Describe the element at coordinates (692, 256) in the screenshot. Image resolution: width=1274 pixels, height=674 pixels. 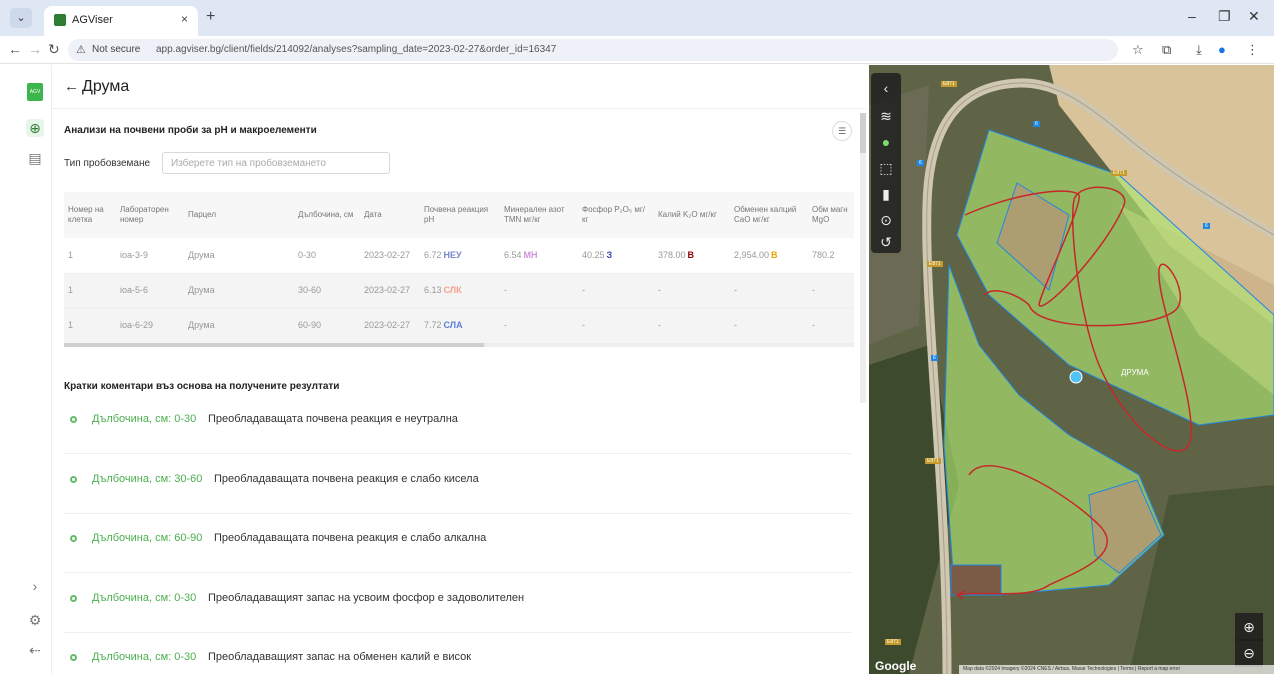
I see `potassium-cell: 378.00 В` at that location.